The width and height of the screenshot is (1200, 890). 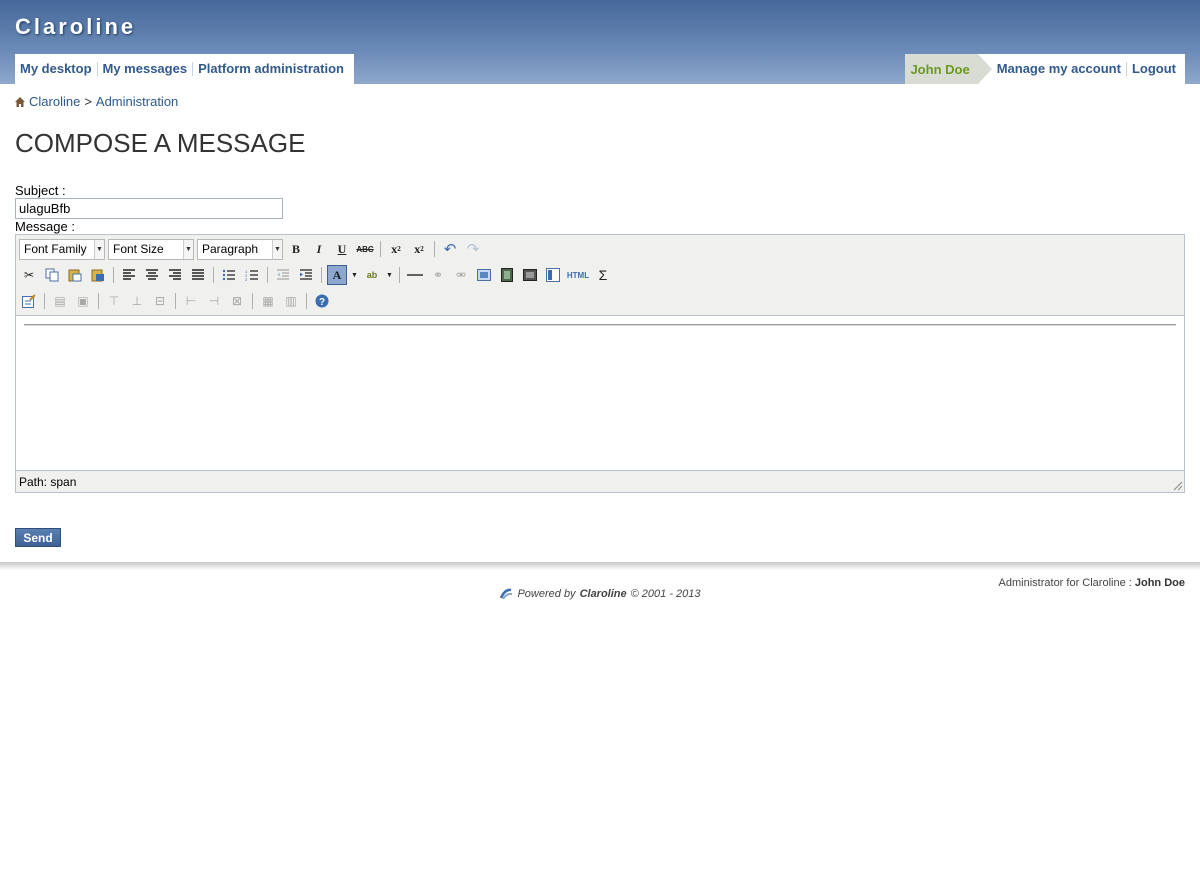 I want to click on message-label: Message :, so click(x=45, y=226).